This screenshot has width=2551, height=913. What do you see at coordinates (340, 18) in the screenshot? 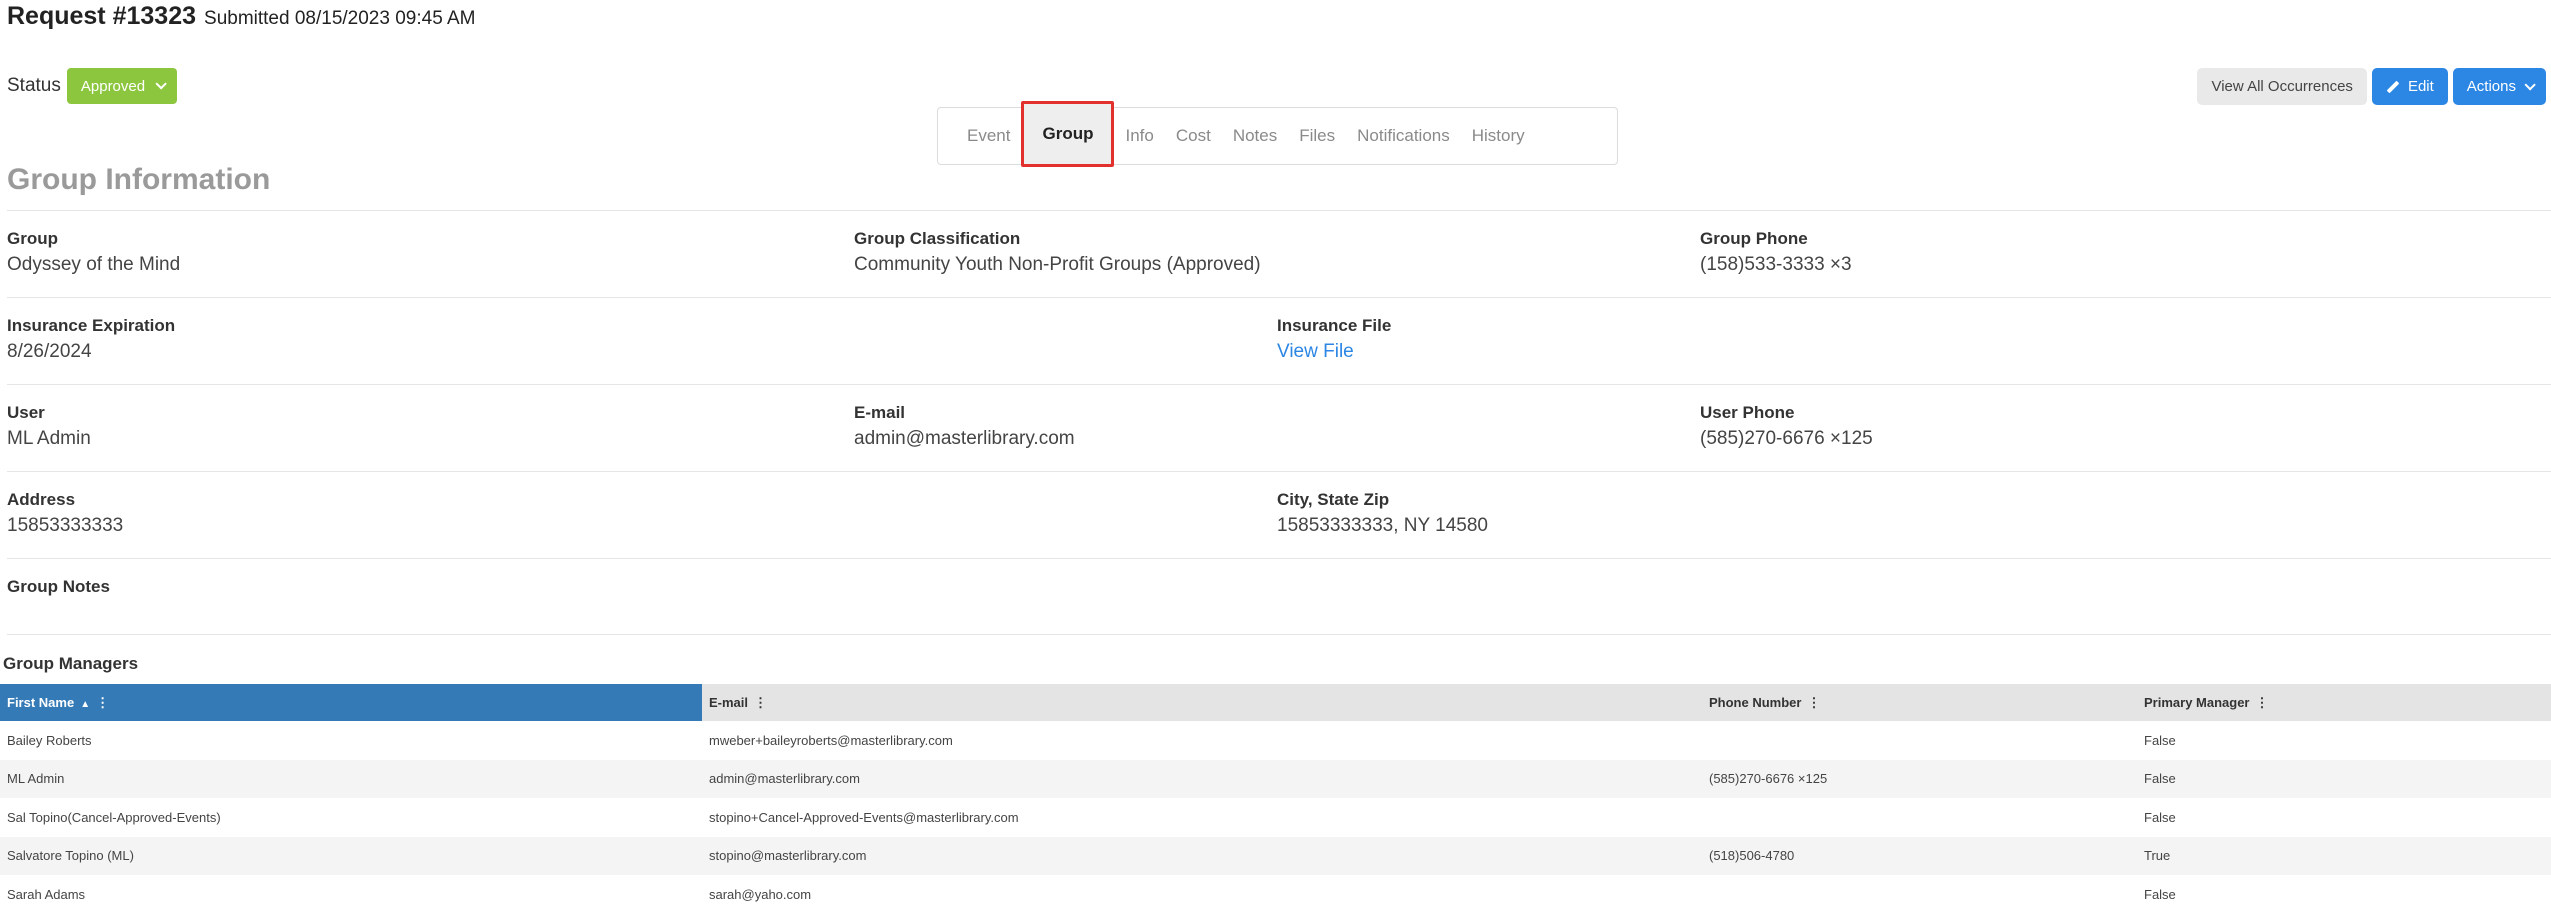
I see `submitted-date: Submitted 08/15/2023 09:45 AM` at bounding box center [340, 18].